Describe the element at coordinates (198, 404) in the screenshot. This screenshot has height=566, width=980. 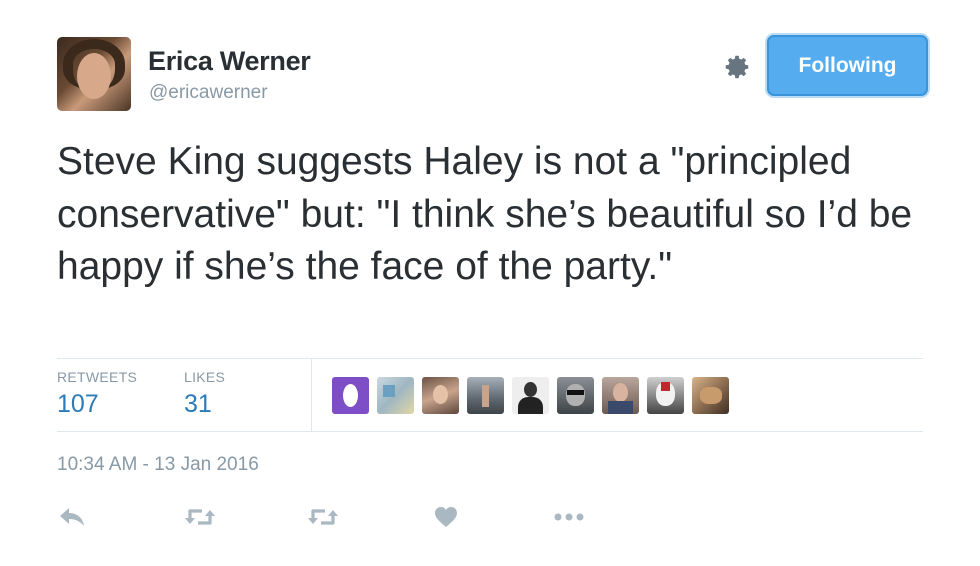
I see `likes-count: 31` at that location.